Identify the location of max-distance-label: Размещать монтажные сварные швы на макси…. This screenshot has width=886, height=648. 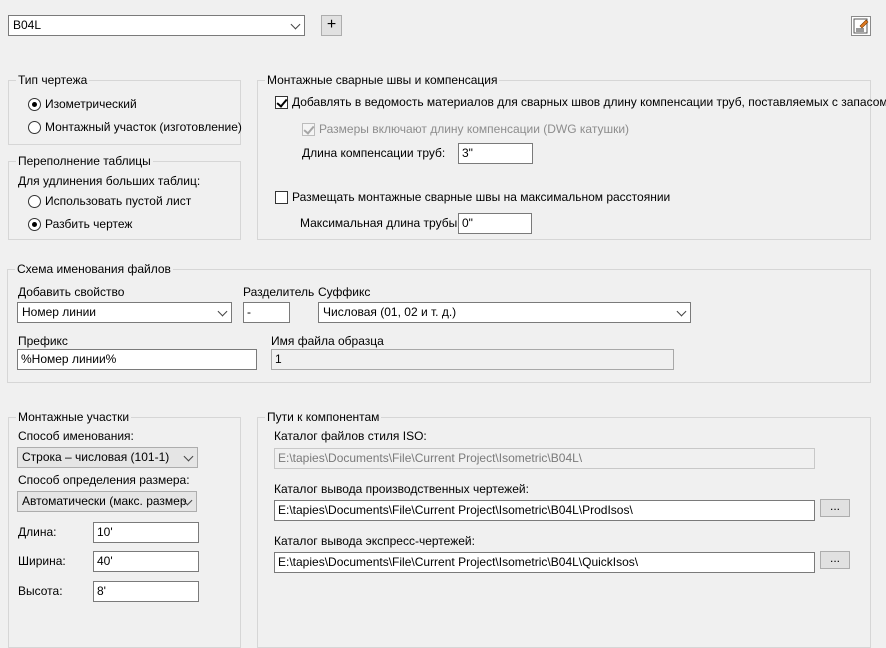
(481, 197).